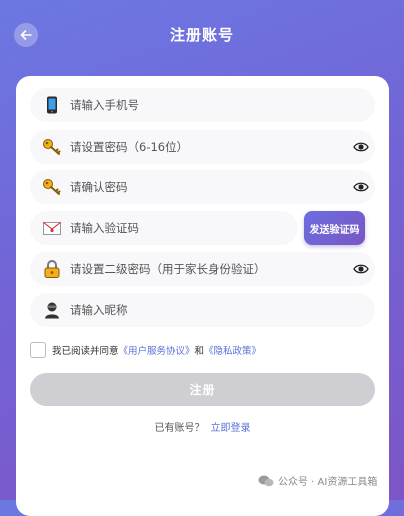 The width and height of the screenshot is (404, 516). I want to click on login-prompt: 已有账号？, so click(179, 428).